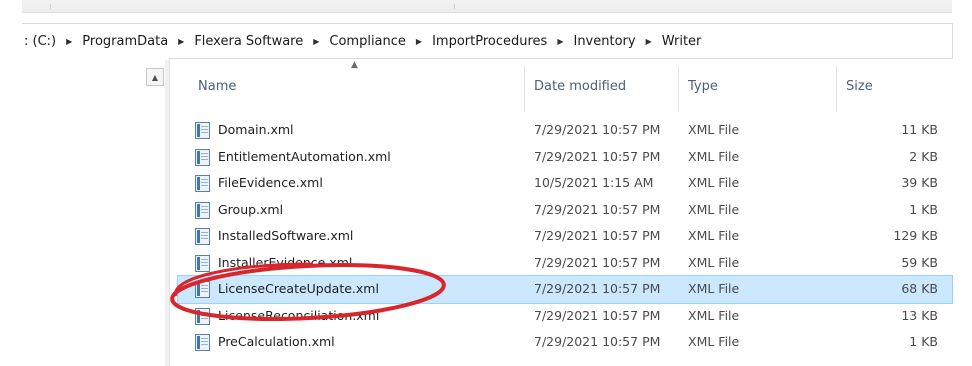 This screenshot has width=972, height=366. Describe the element at coordinates (217, 87) in the screenshot. I see `column-header-name: Name` at that location.